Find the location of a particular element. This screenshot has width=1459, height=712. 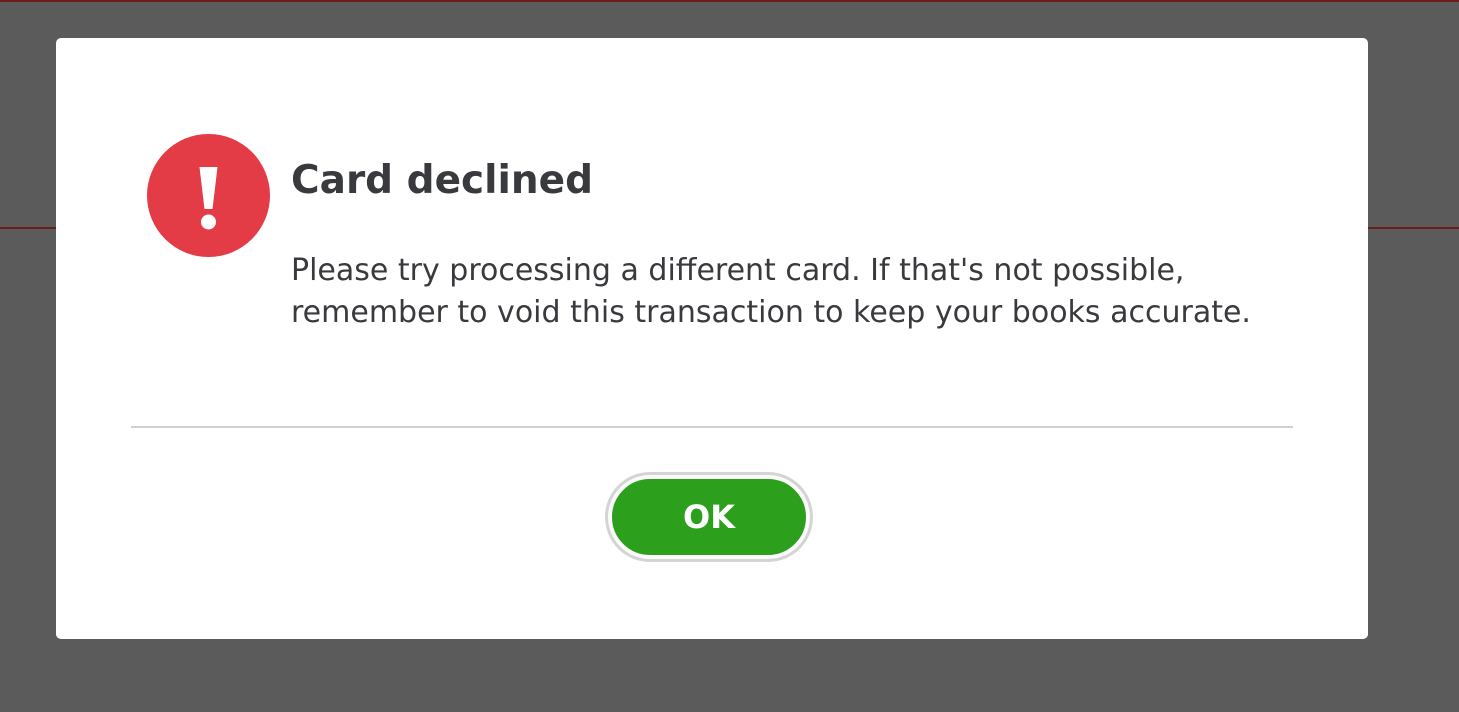

exclamation-alert-icon is located at coordinates (208, 195).